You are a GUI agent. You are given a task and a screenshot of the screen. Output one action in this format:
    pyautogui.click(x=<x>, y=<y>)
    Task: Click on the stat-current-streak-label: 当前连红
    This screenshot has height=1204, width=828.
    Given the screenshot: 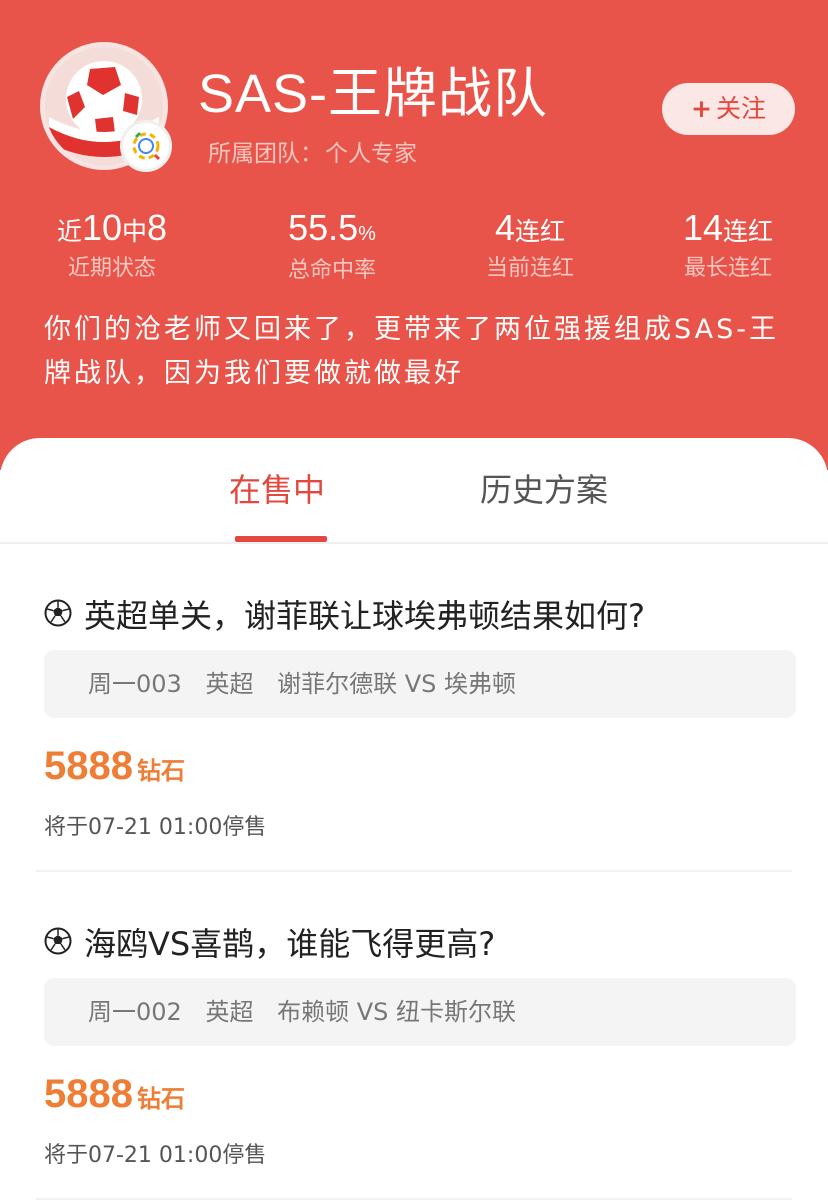 What is the action you would take?
    pyautogui.click(x=529, y=268)
    